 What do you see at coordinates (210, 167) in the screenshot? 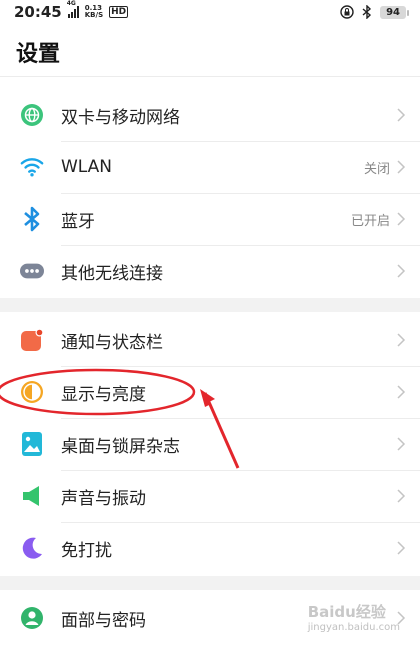
I see `settings-item-wlan: WLAN 关闭` at bounding box center [210, 167].